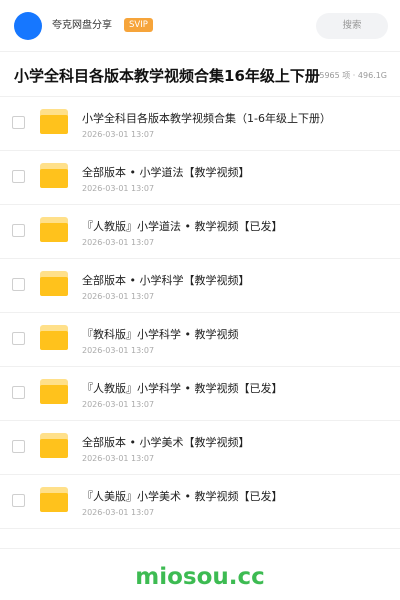  I want to click on page-title: 小学全科目各版本教学视频合集16年级上下册, so click(167, 76).